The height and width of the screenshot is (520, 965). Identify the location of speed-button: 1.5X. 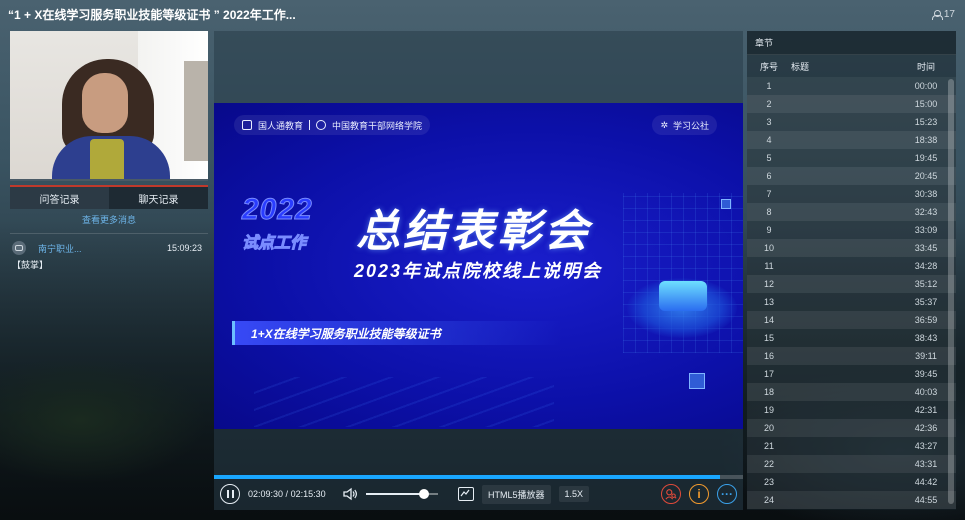
(574, 494).